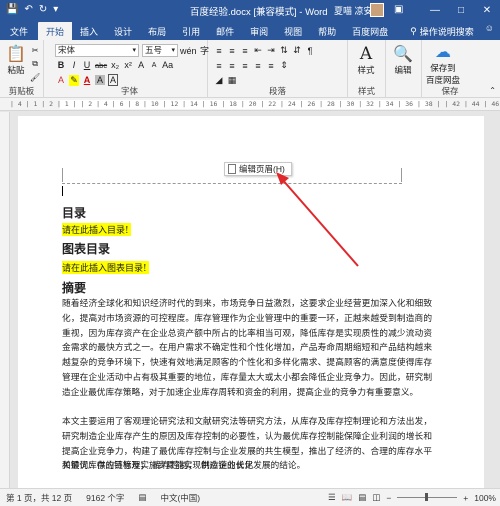 The image size is (500, 506). Describe the element at coordinates (191, 31) in the screenshot. I see `tab-references: 引用` at that location.